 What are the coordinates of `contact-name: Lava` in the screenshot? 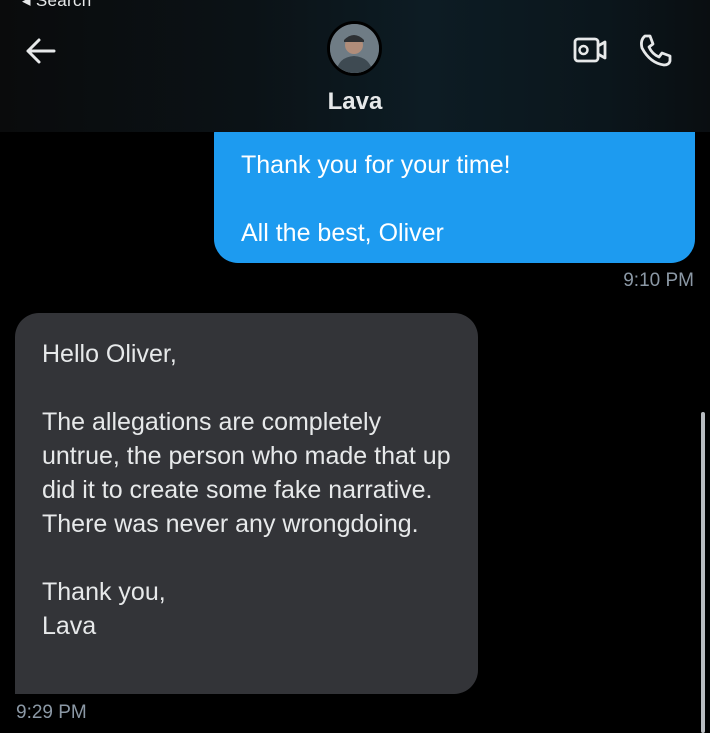 It's located at (355, 102).